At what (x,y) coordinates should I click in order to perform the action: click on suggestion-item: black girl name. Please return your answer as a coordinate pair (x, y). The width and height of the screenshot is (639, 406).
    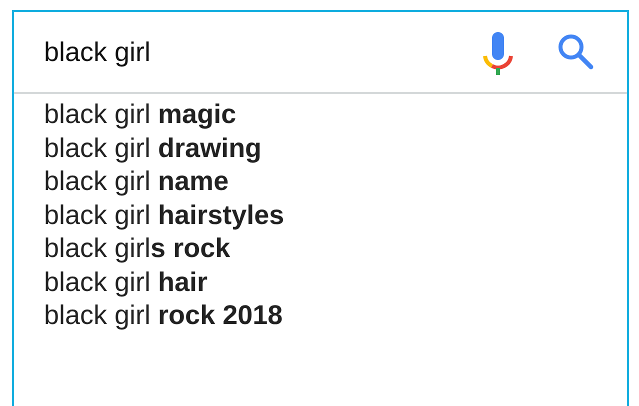
    Looking at the image, I should click on (335, 181).